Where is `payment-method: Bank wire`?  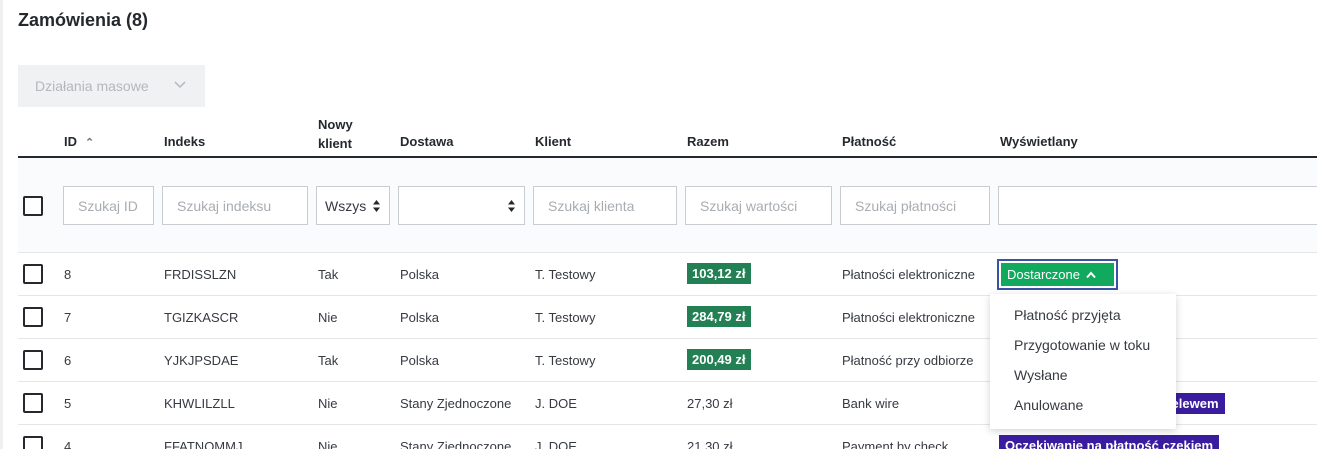
payment-method: Bank wire is located at coordinates (871, 403).